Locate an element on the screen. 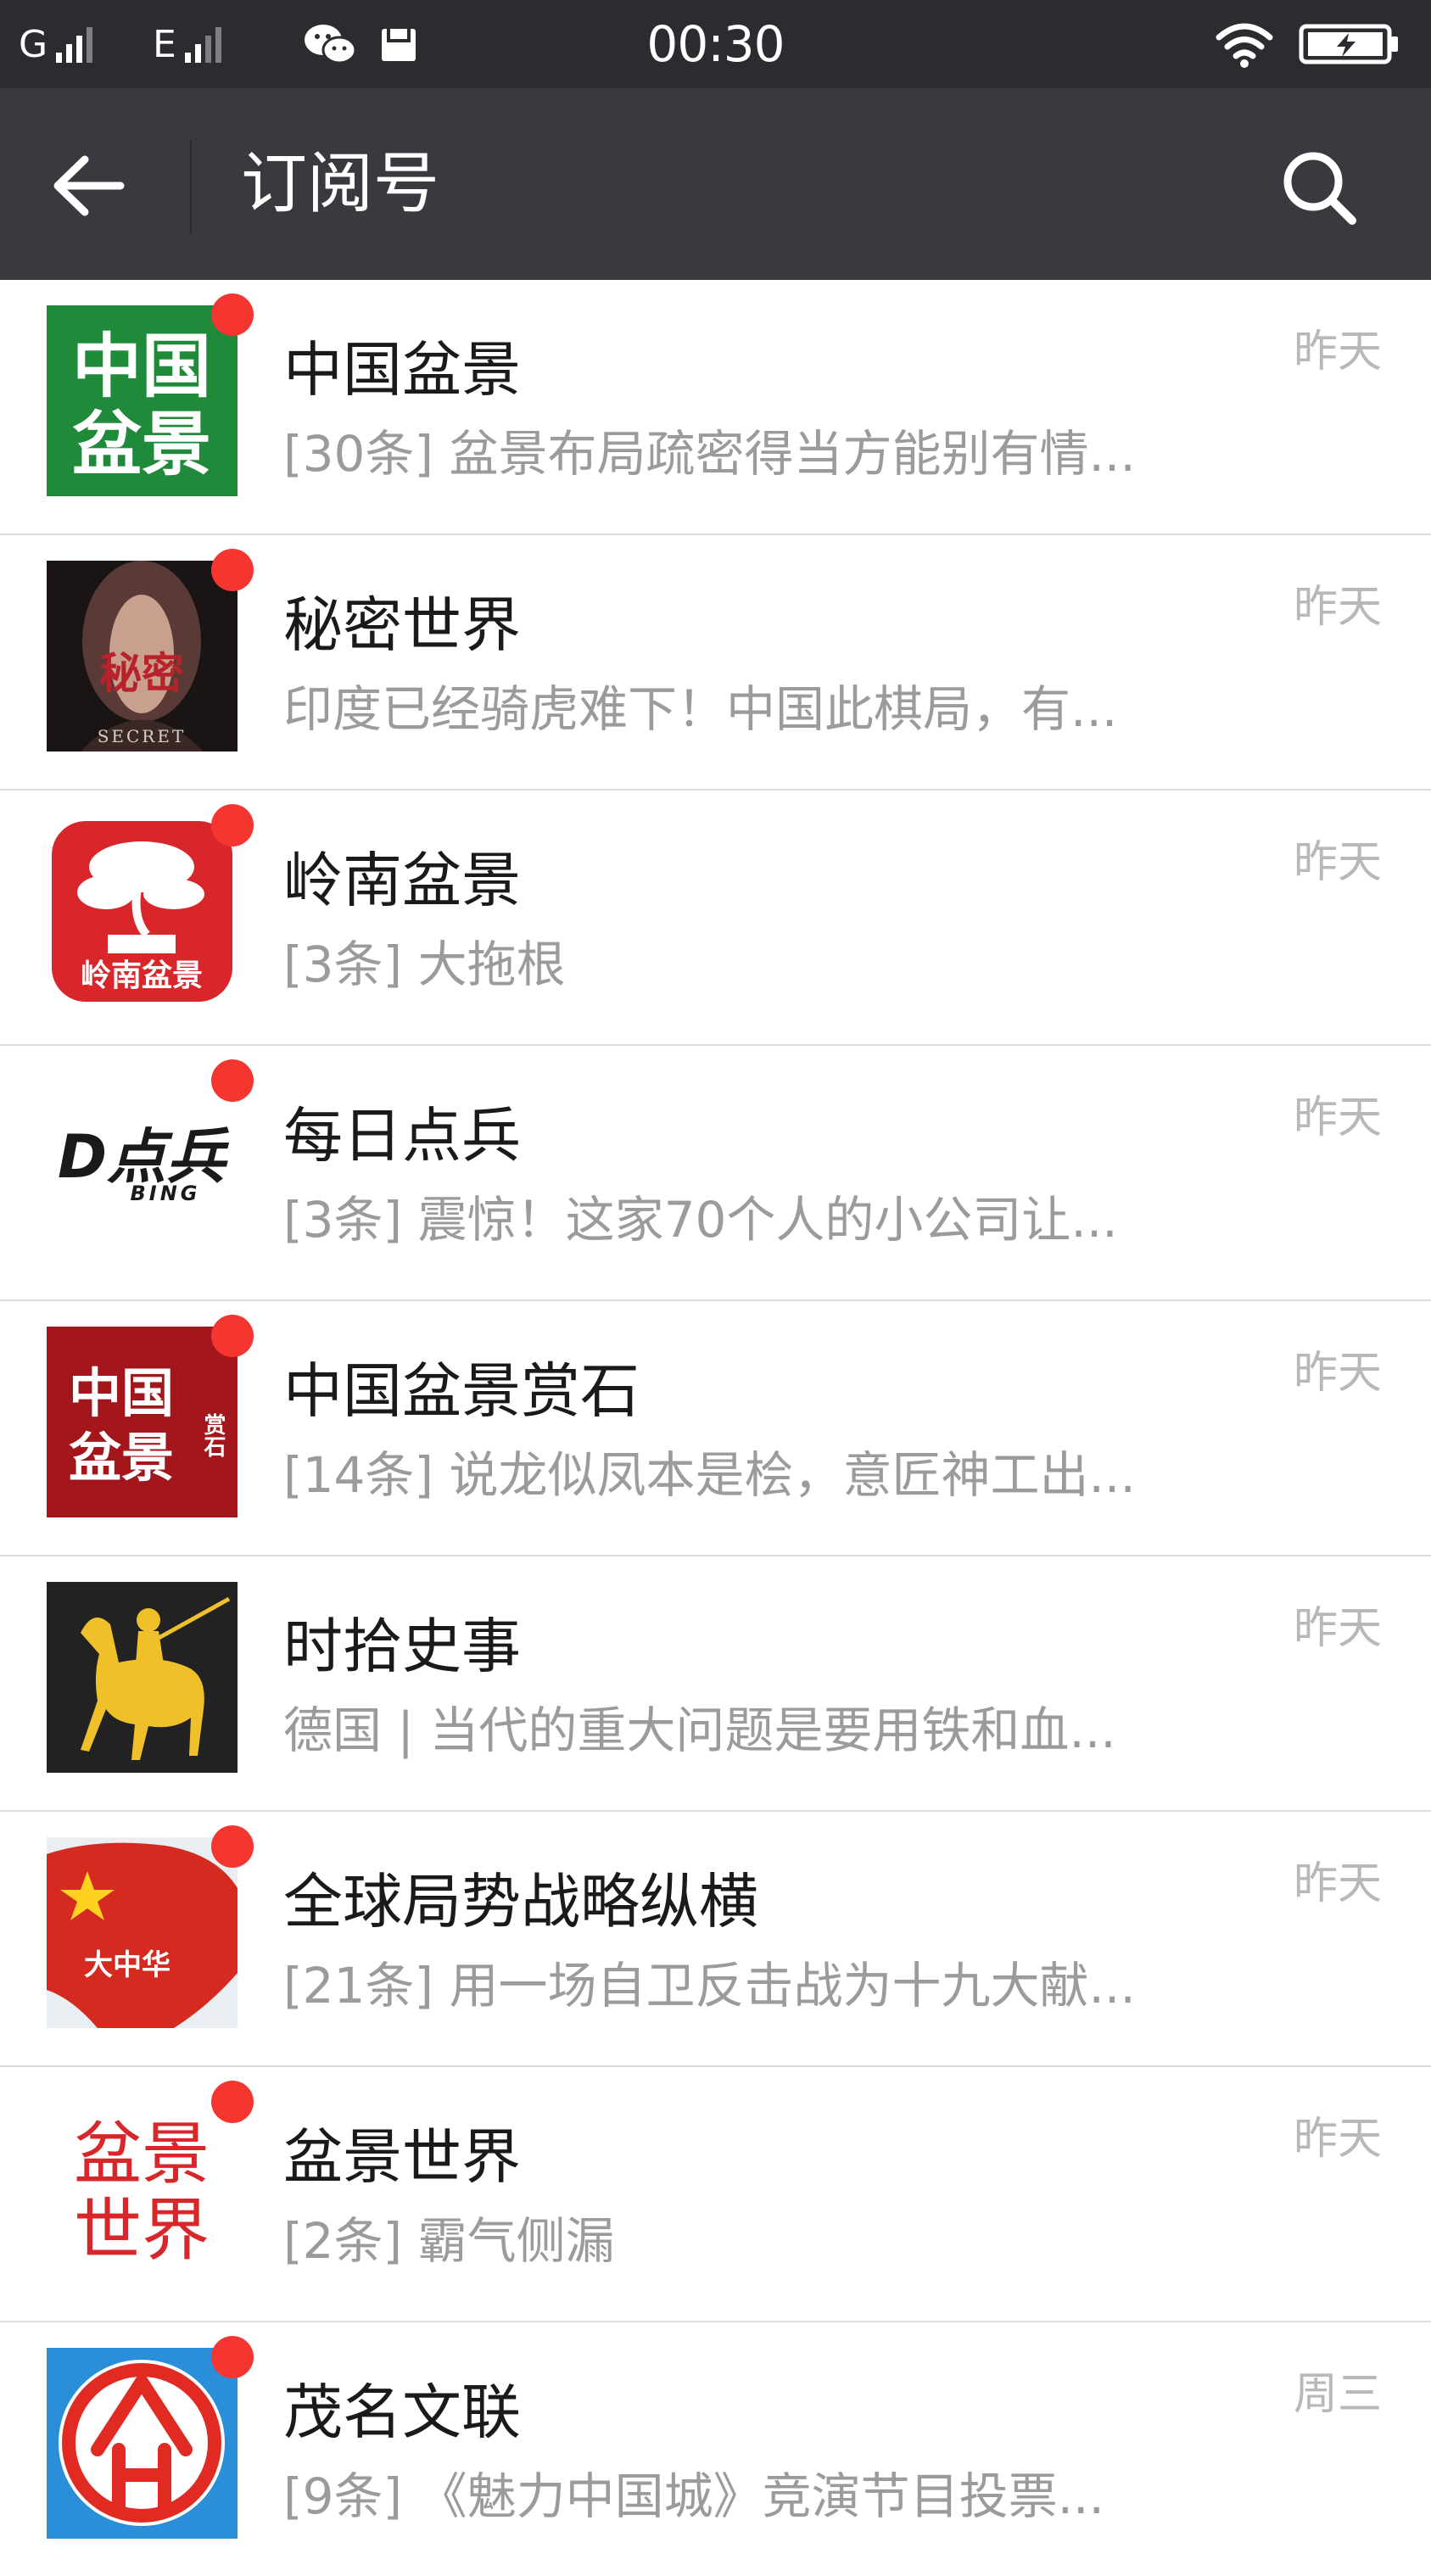  arrow-left-icon is located at coordinates (89, 185).